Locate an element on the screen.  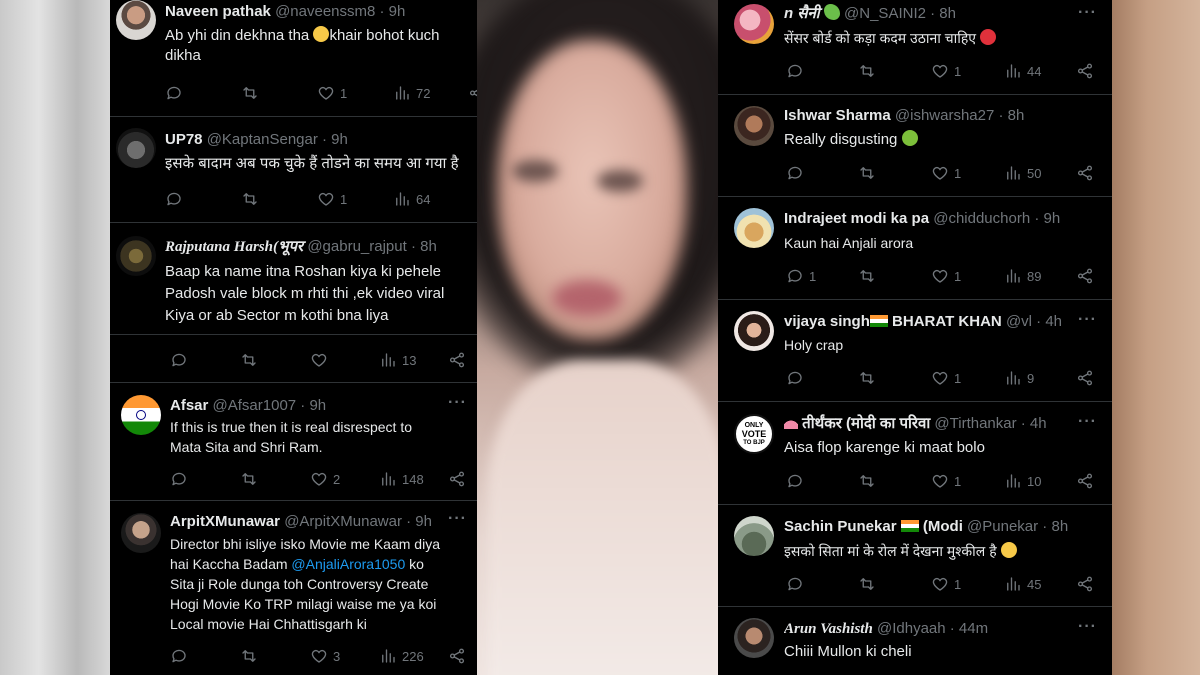
author-handle: @Punekar · 8h is located at coordinates (1017, 526).